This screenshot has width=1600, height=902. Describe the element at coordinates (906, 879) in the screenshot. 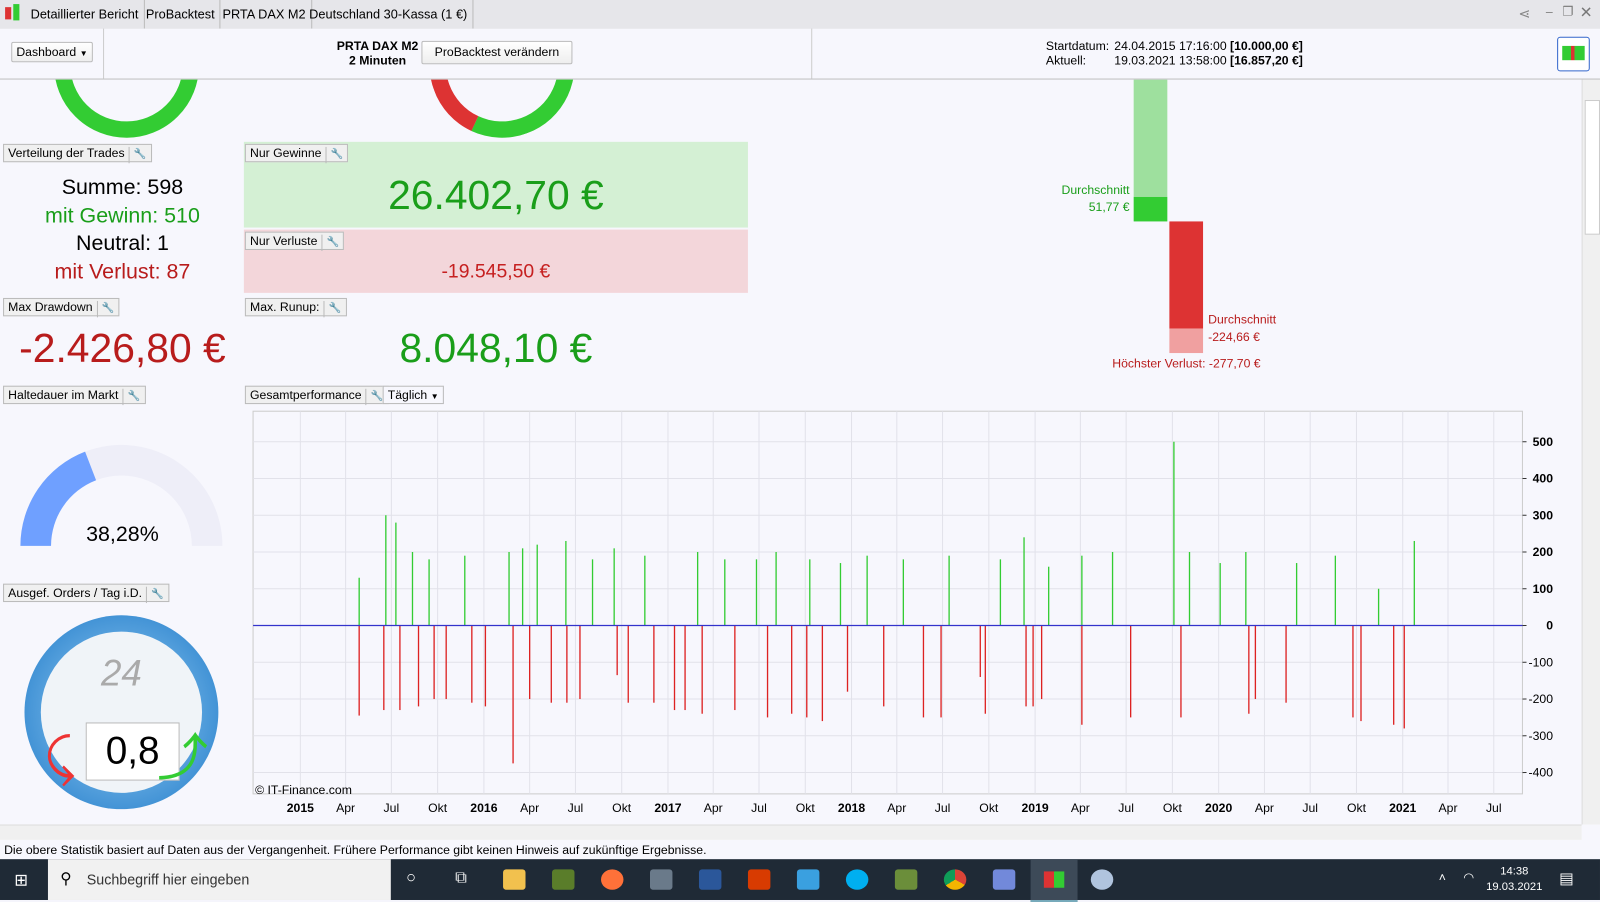

I see `minecraft-launcher-icon` at that location.